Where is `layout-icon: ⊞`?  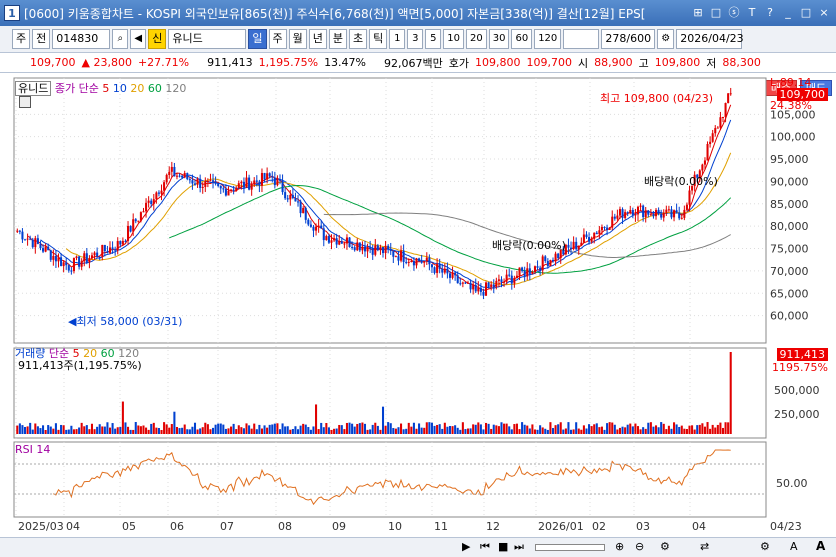
layout-icon: ⊞ is located at coordinates (698, 13).